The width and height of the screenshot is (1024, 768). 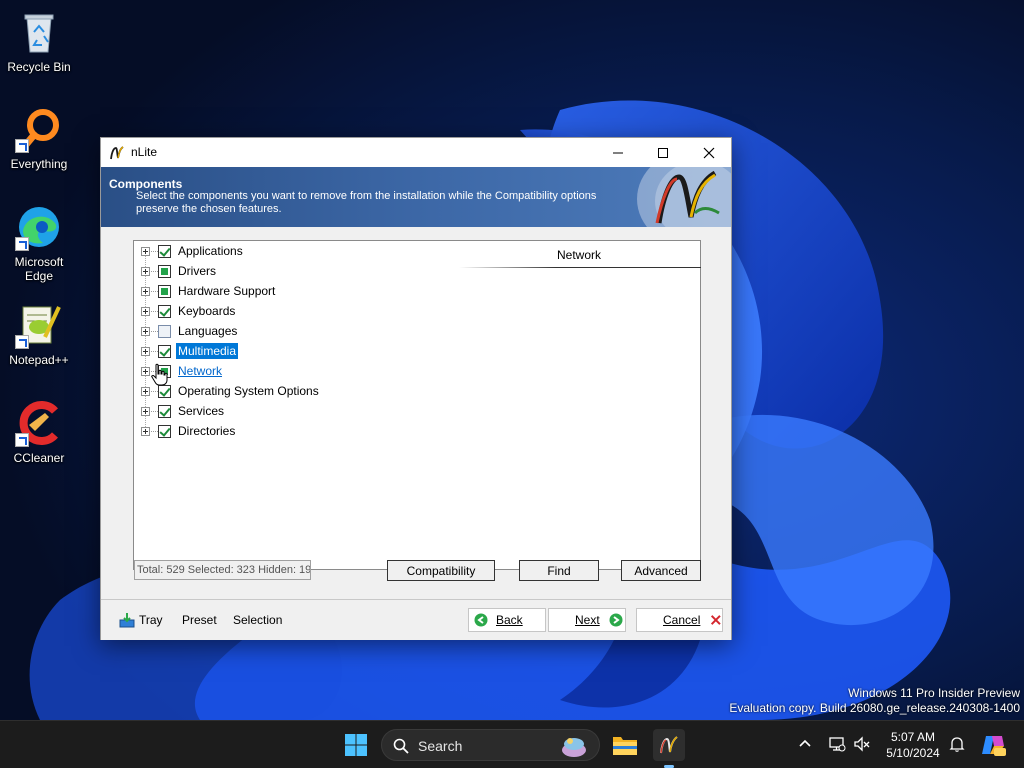 I want to click on maximize-button, so click(x=663, y=152).